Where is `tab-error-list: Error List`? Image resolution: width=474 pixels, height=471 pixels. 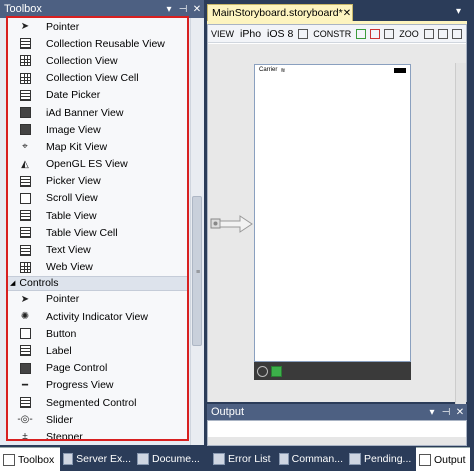
tab-error-list: Error List is located at coordinates (243, 459).